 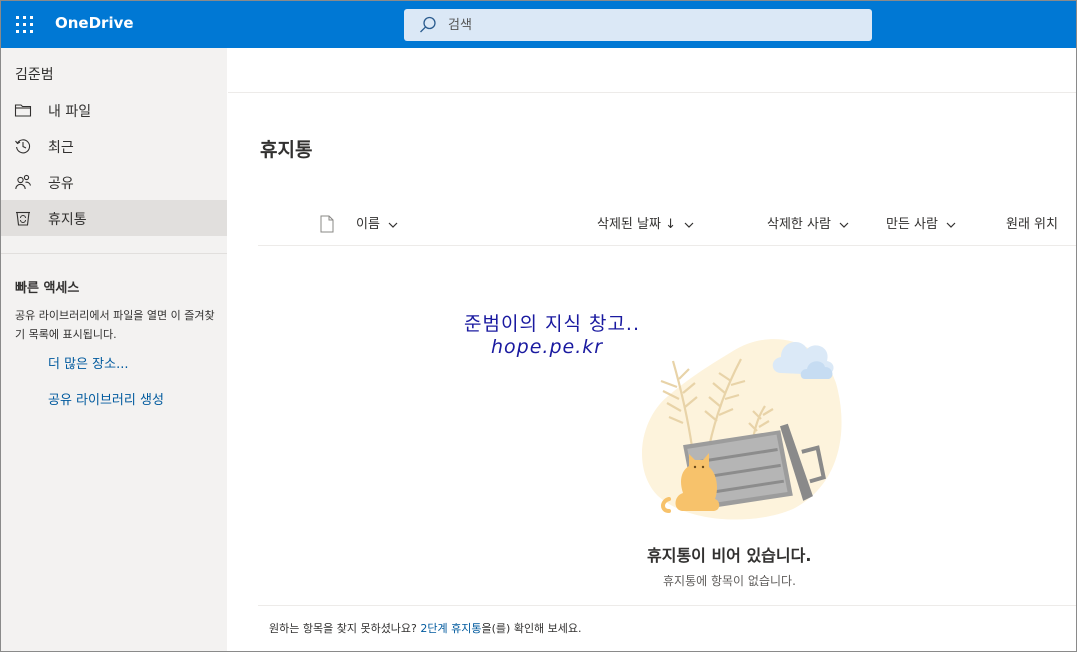 I want to click on column-header-original-location: 원래 위치, so click(x=1032, y=224).